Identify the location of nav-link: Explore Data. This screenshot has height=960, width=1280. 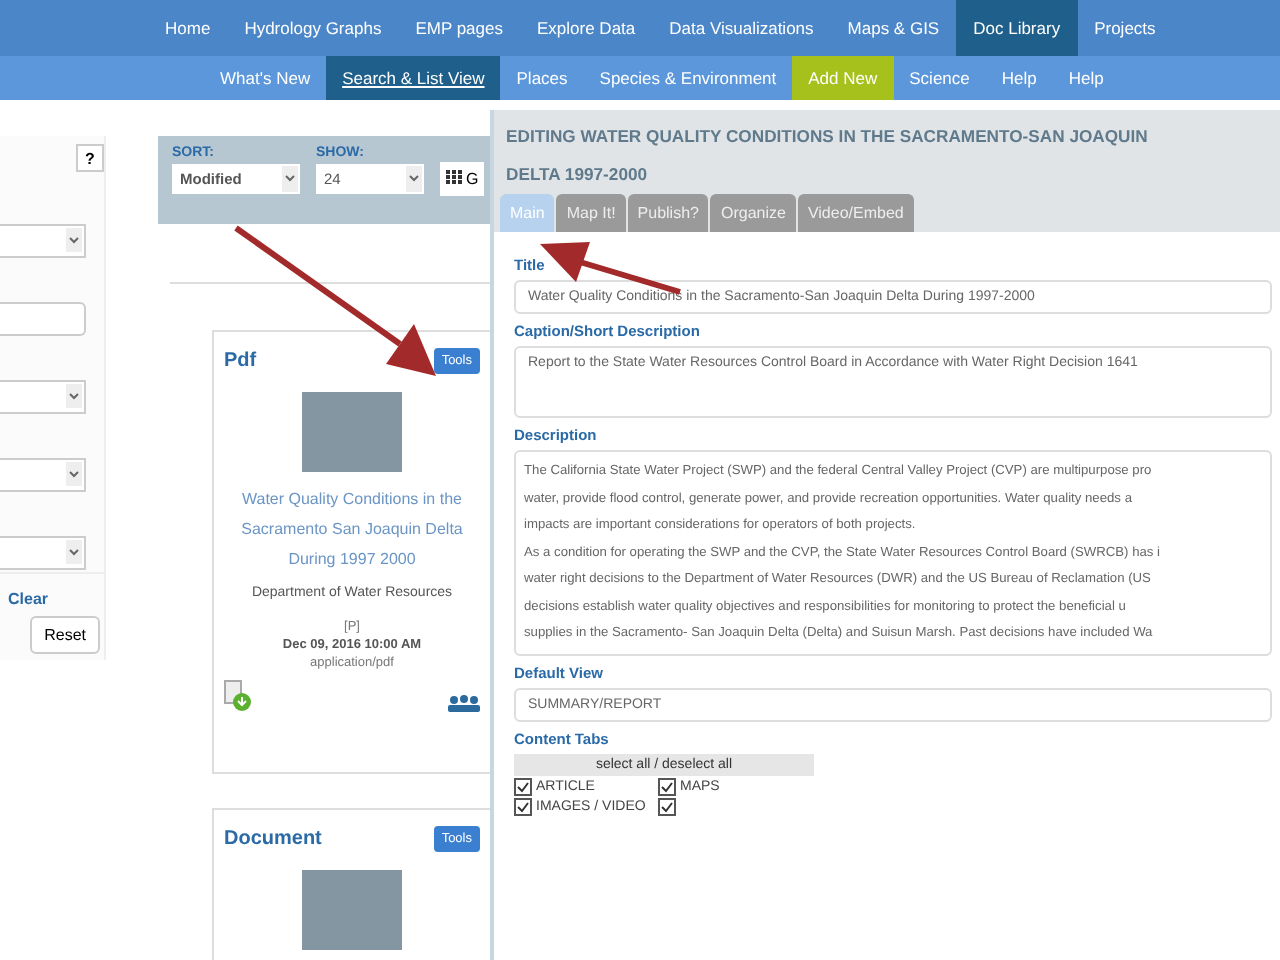
(586, 28).